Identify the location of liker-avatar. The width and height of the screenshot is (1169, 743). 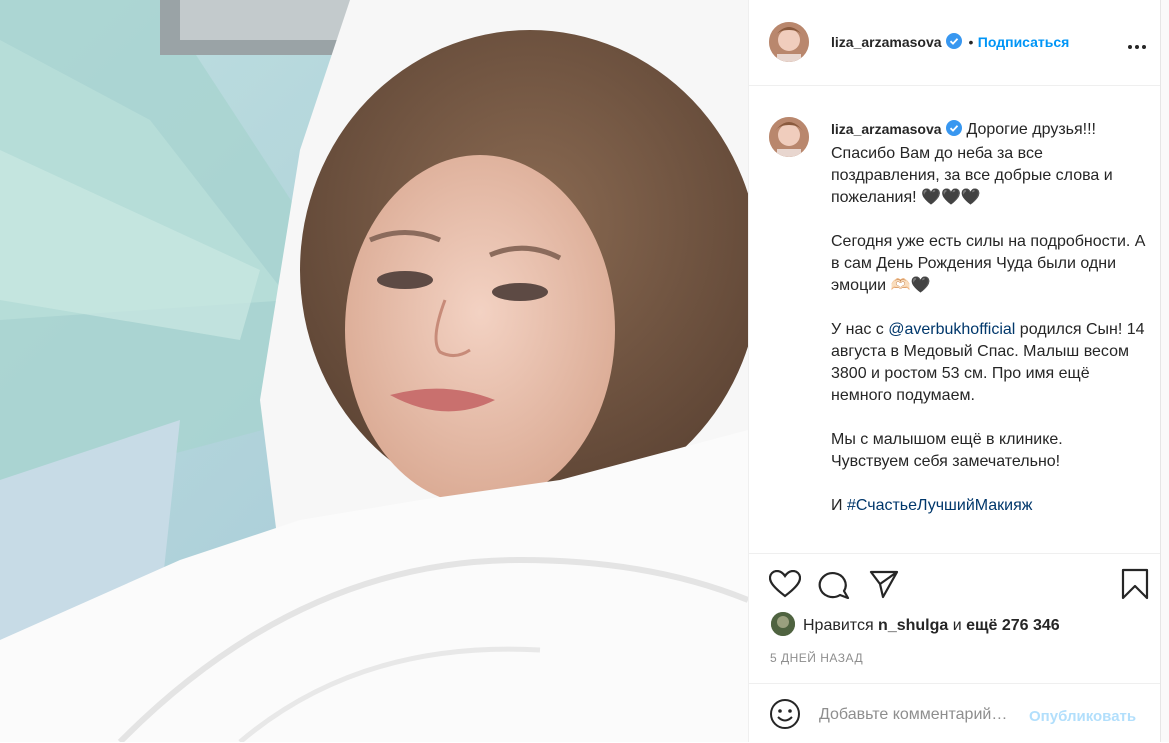
(783, 624).